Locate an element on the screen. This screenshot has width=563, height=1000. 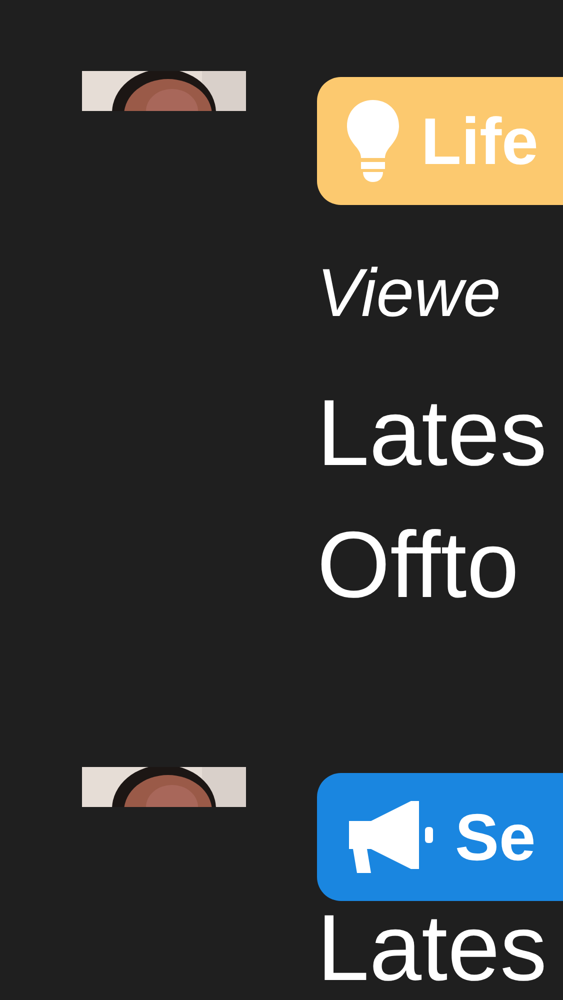
thread-text: Offto is located at coordinates (418, 565).